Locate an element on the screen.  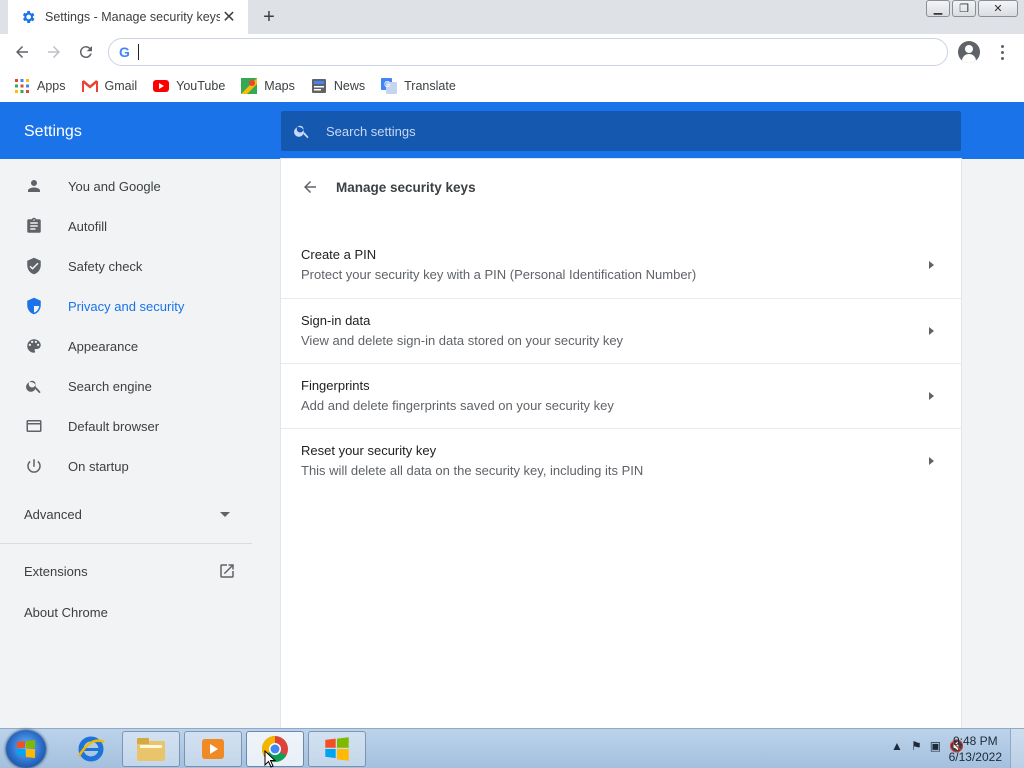
power-icon is located at coordinates (34, 466).